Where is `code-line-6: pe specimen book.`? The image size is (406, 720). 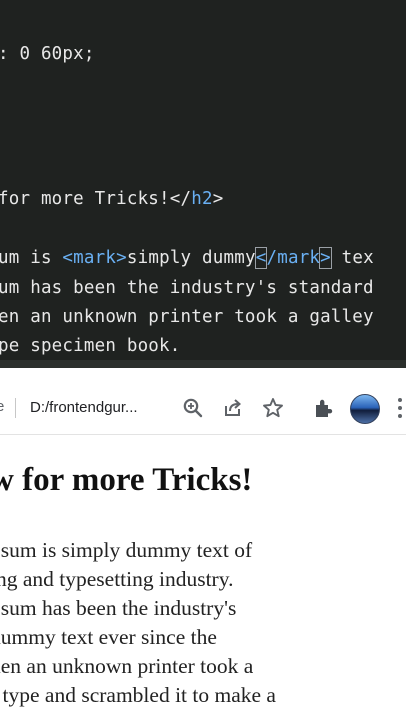 code-line-6: pe specimen book. is located at coordinates (90, 346).